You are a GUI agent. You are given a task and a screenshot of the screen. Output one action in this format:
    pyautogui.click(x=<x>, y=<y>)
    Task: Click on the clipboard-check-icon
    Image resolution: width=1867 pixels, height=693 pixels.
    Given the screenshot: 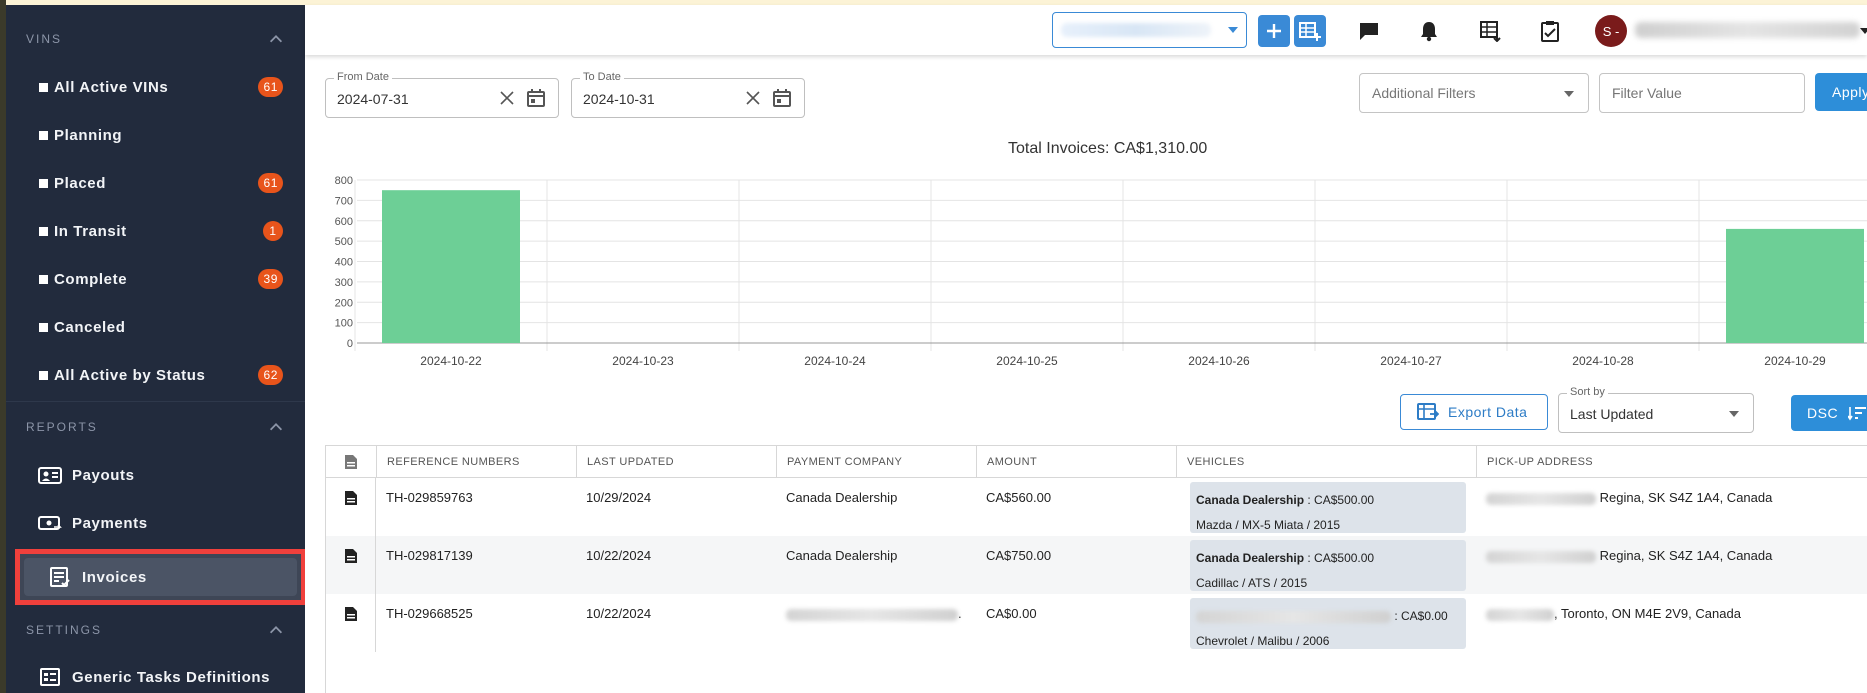 What is the action you would take?
    pyautogui.click(x=1550, y=31)
    